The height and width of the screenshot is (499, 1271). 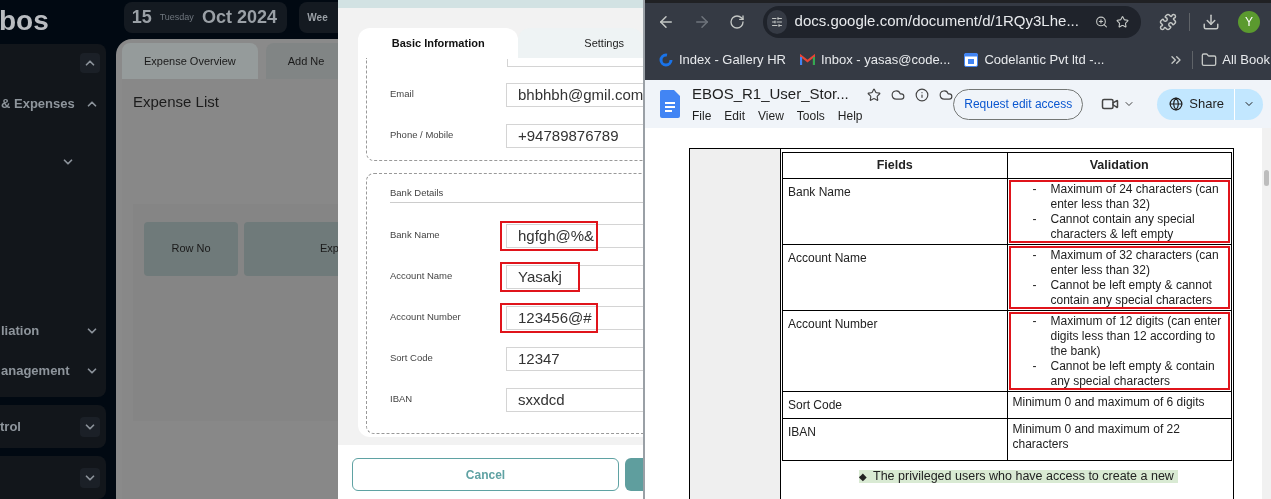 What do you see at coordinates (402, 94) in the screenshot?
I see `field-label: Email` at bounding box center [402, 94].